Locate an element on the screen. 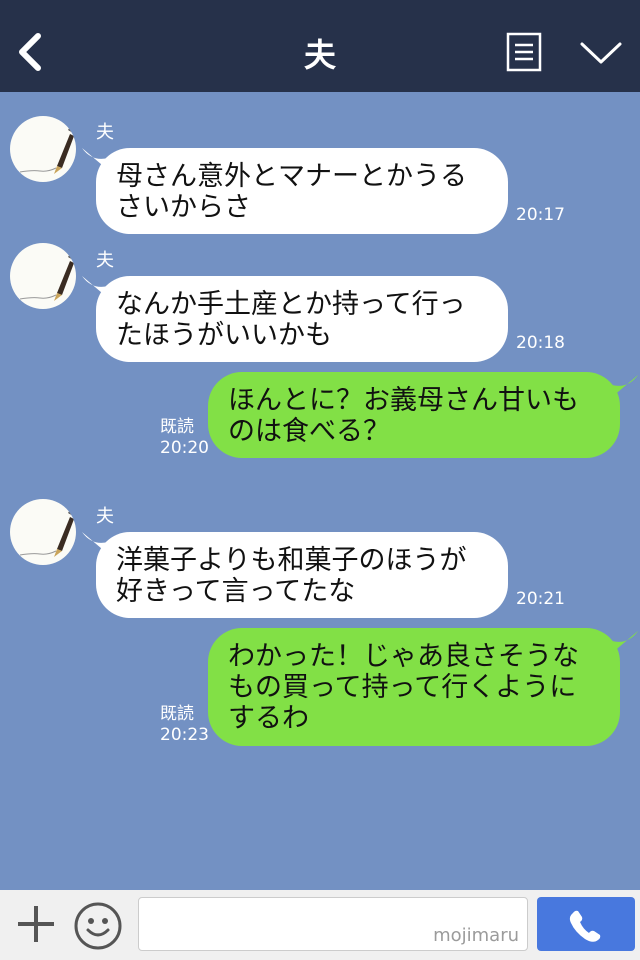 The height and width of the screenshot is (960, 640). read-status: 既読 20:20 is located at coordinates (184, 438).